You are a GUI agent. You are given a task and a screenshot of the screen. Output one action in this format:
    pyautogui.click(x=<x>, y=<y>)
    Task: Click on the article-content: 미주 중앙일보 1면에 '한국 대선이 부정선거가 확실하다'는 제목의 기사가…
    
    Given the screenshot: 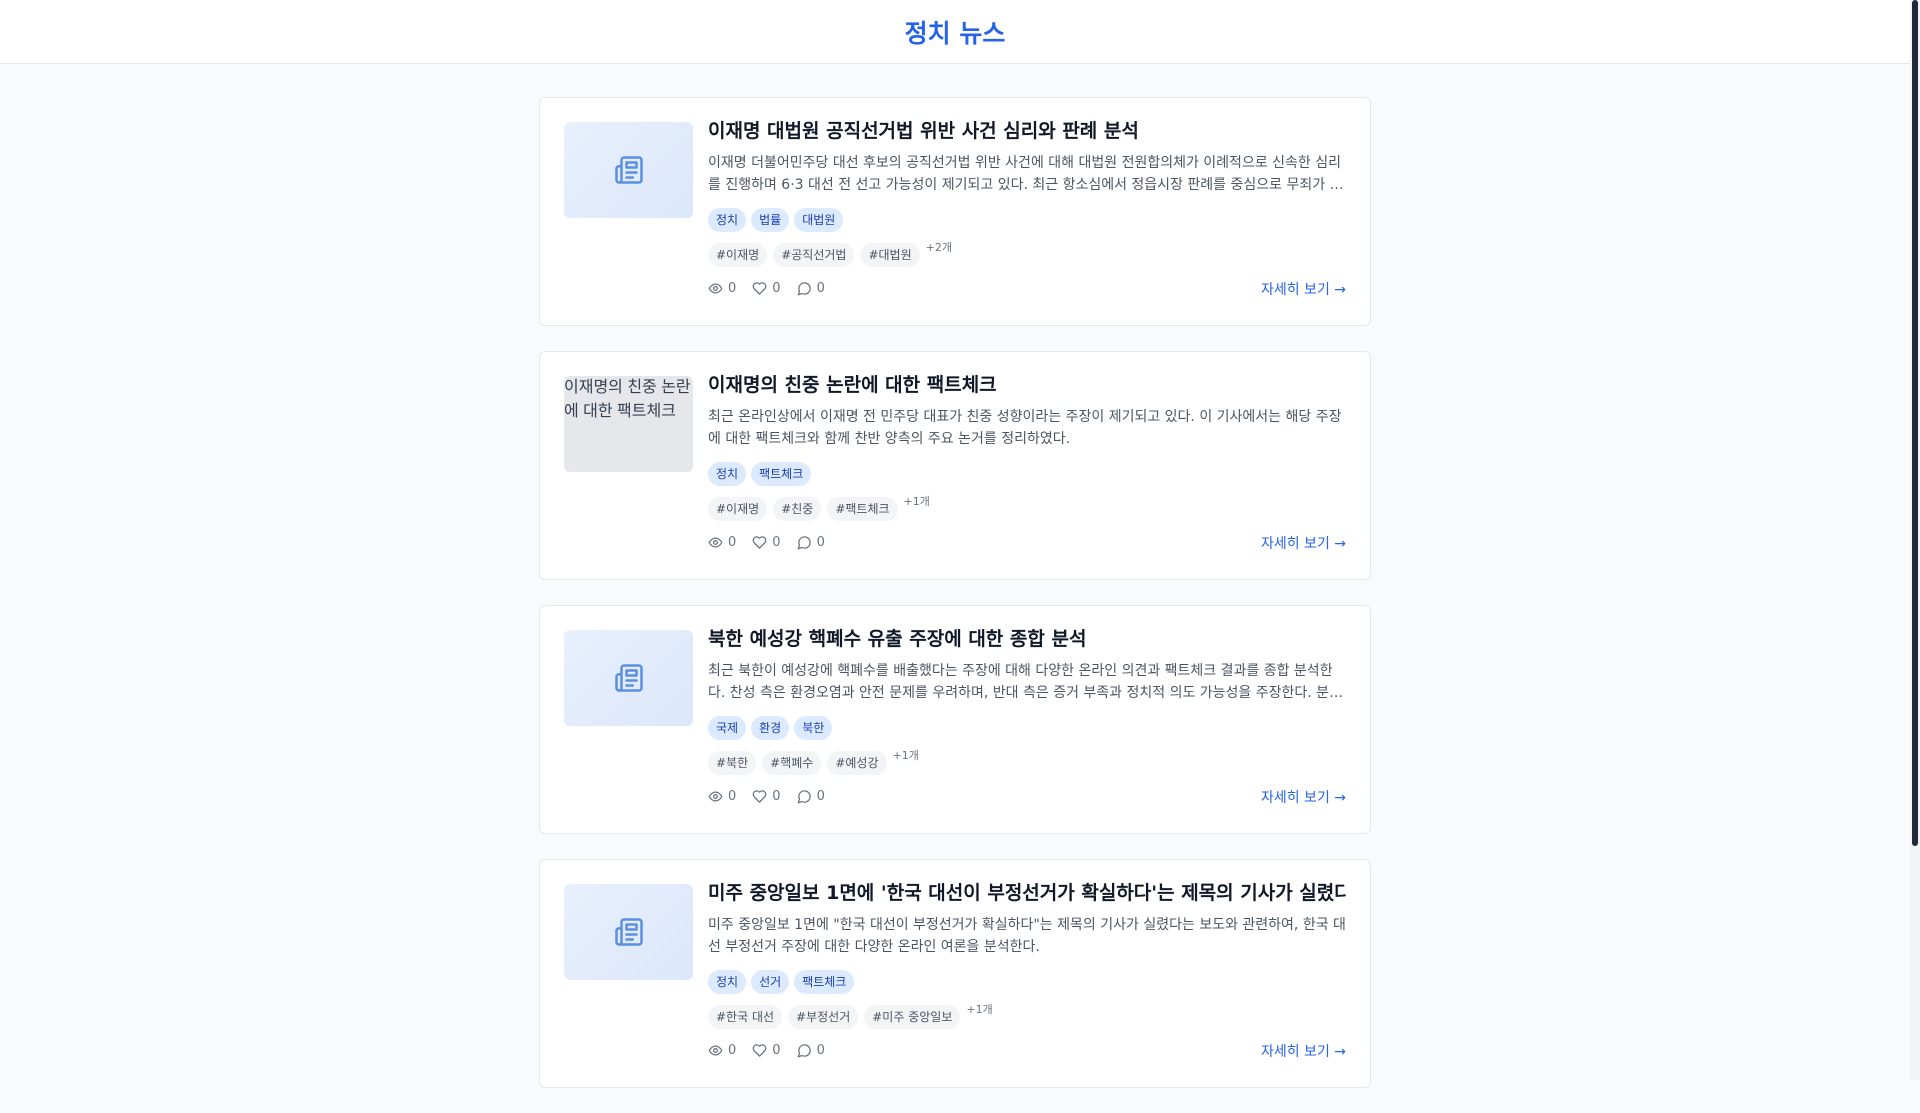 What is the action you would take?
    pyautogui.click(x=1027, y=970)
    